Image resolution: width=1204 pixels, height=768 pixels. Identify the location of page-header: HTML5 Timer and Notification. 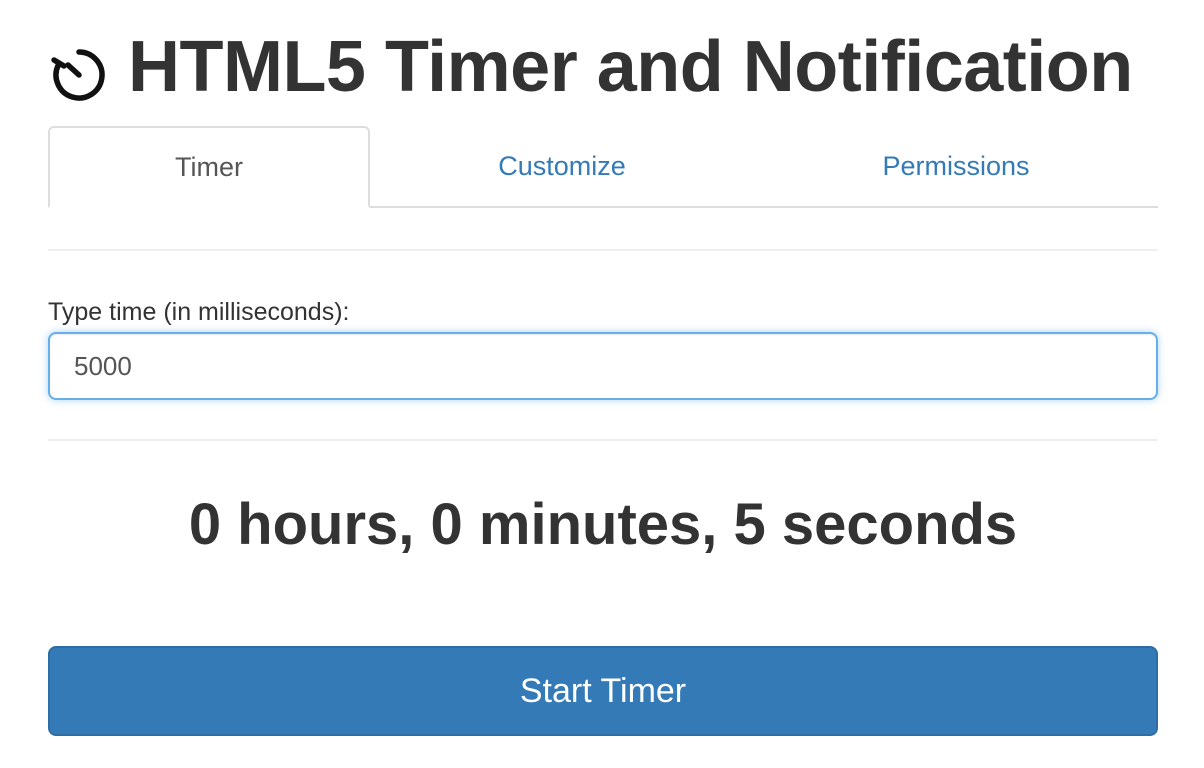
(590, 67).